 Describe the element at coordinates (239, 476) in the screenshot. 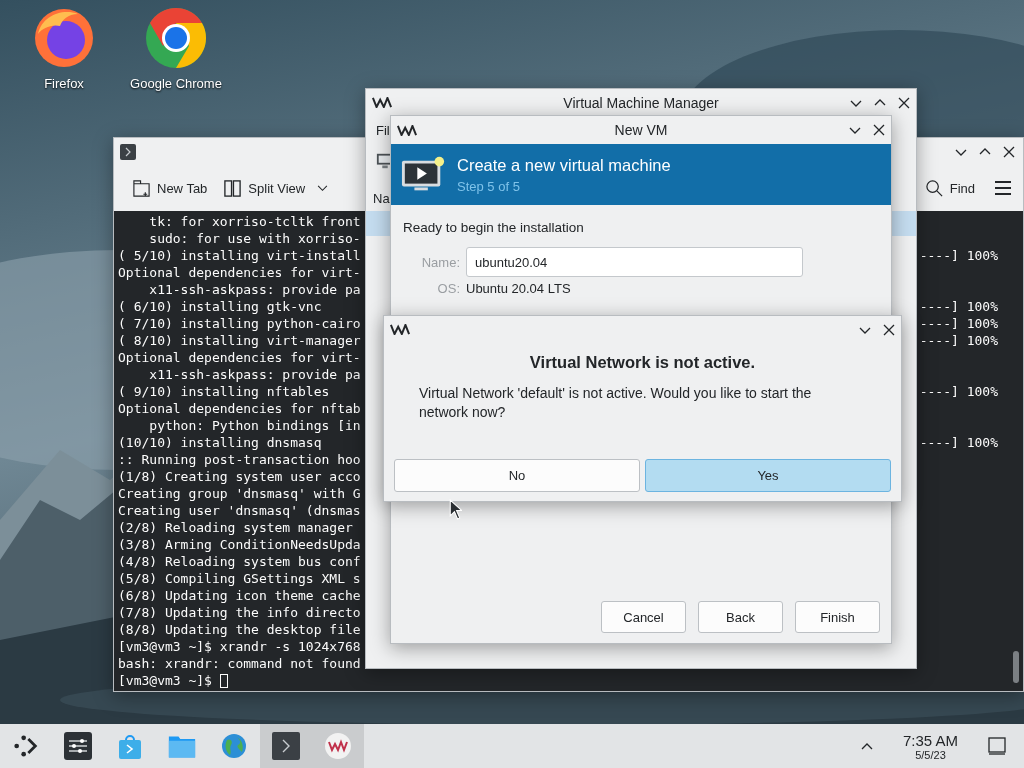

I see `terminal-line: (1/8) Creating system user acco` at that location.